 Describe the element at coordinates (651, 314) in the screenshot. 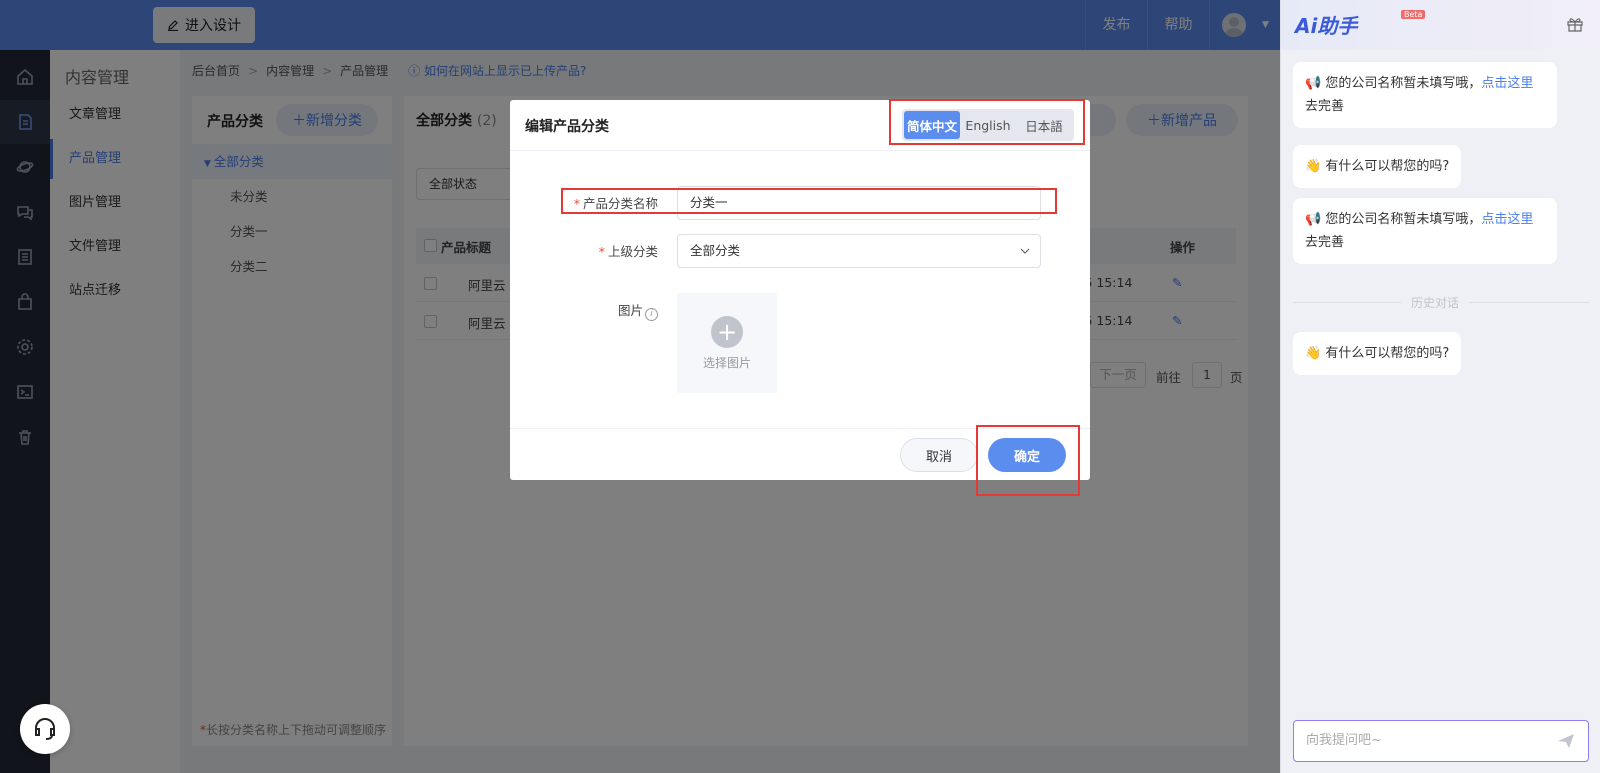

I see `info-icon: i` at that location.